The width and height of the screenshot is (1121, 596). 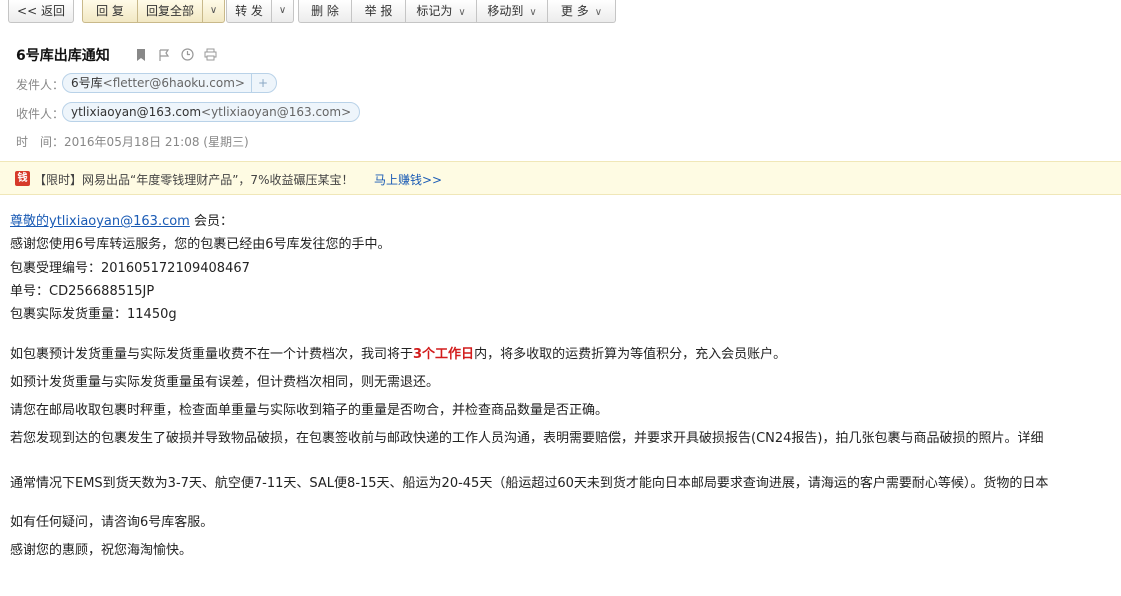 I want to click on subject-icons, so click(x=177, y=54).